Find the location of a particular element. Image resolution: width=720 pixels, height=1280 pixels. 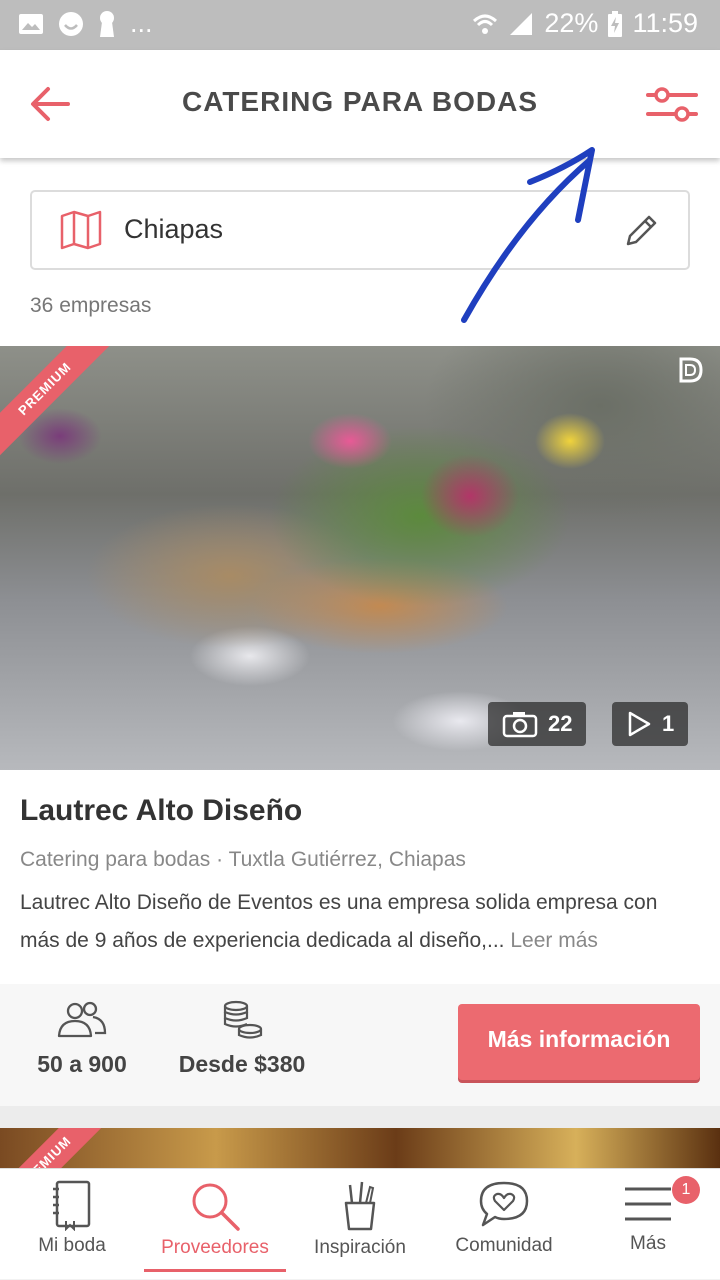

active-tab-indicator is located at coordinates (215, 1270).